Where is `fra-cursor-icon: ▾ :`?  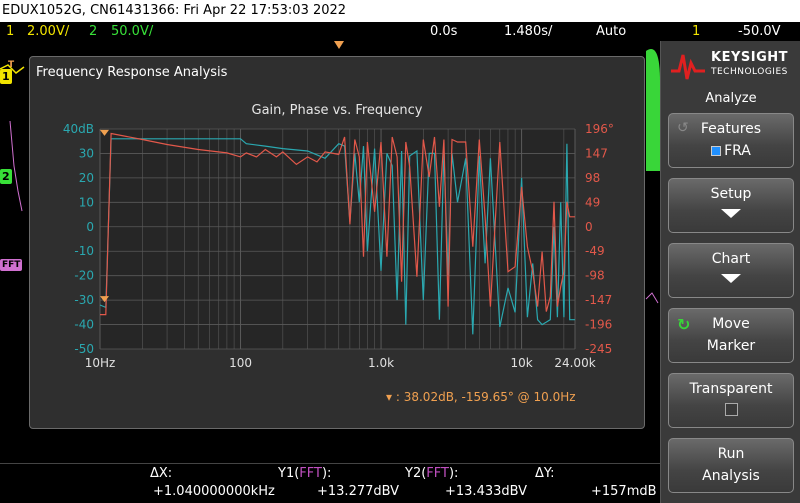
fra-cursor-icon: ▾ : is located at coordinates (393, 397).